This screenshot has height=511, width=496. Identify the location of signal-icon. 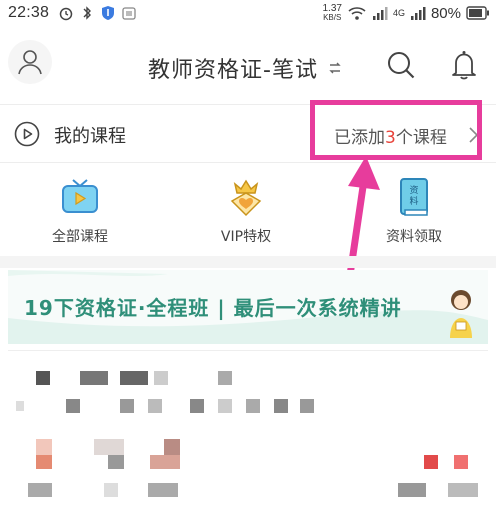
(380, 13).